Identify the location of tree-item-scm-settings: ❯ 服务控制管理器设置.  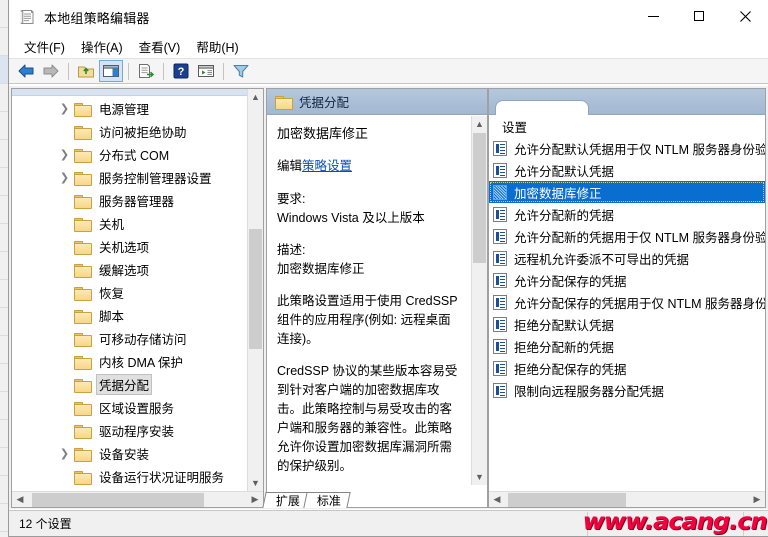
(129, 177).